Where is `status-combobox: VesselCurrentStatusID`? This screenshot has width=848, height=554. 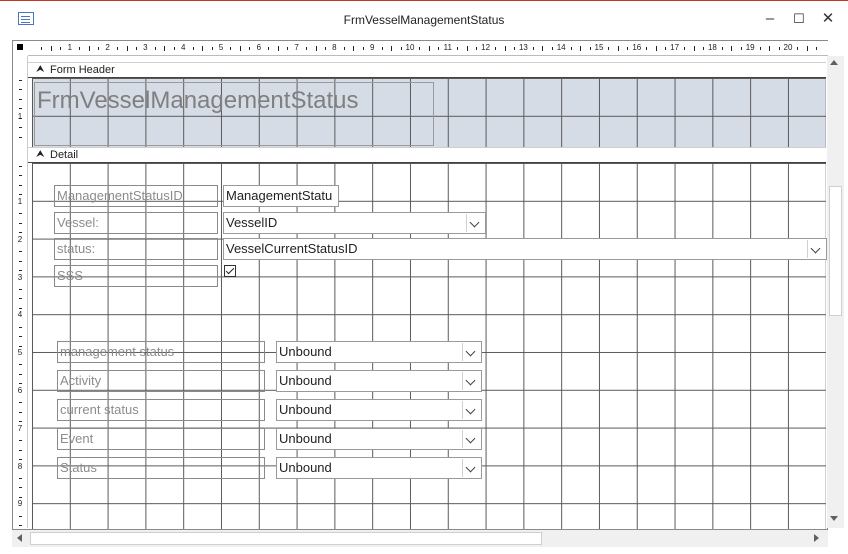
status-combobox: VesselCurrentStatusID is located at coordinates (525, 249).